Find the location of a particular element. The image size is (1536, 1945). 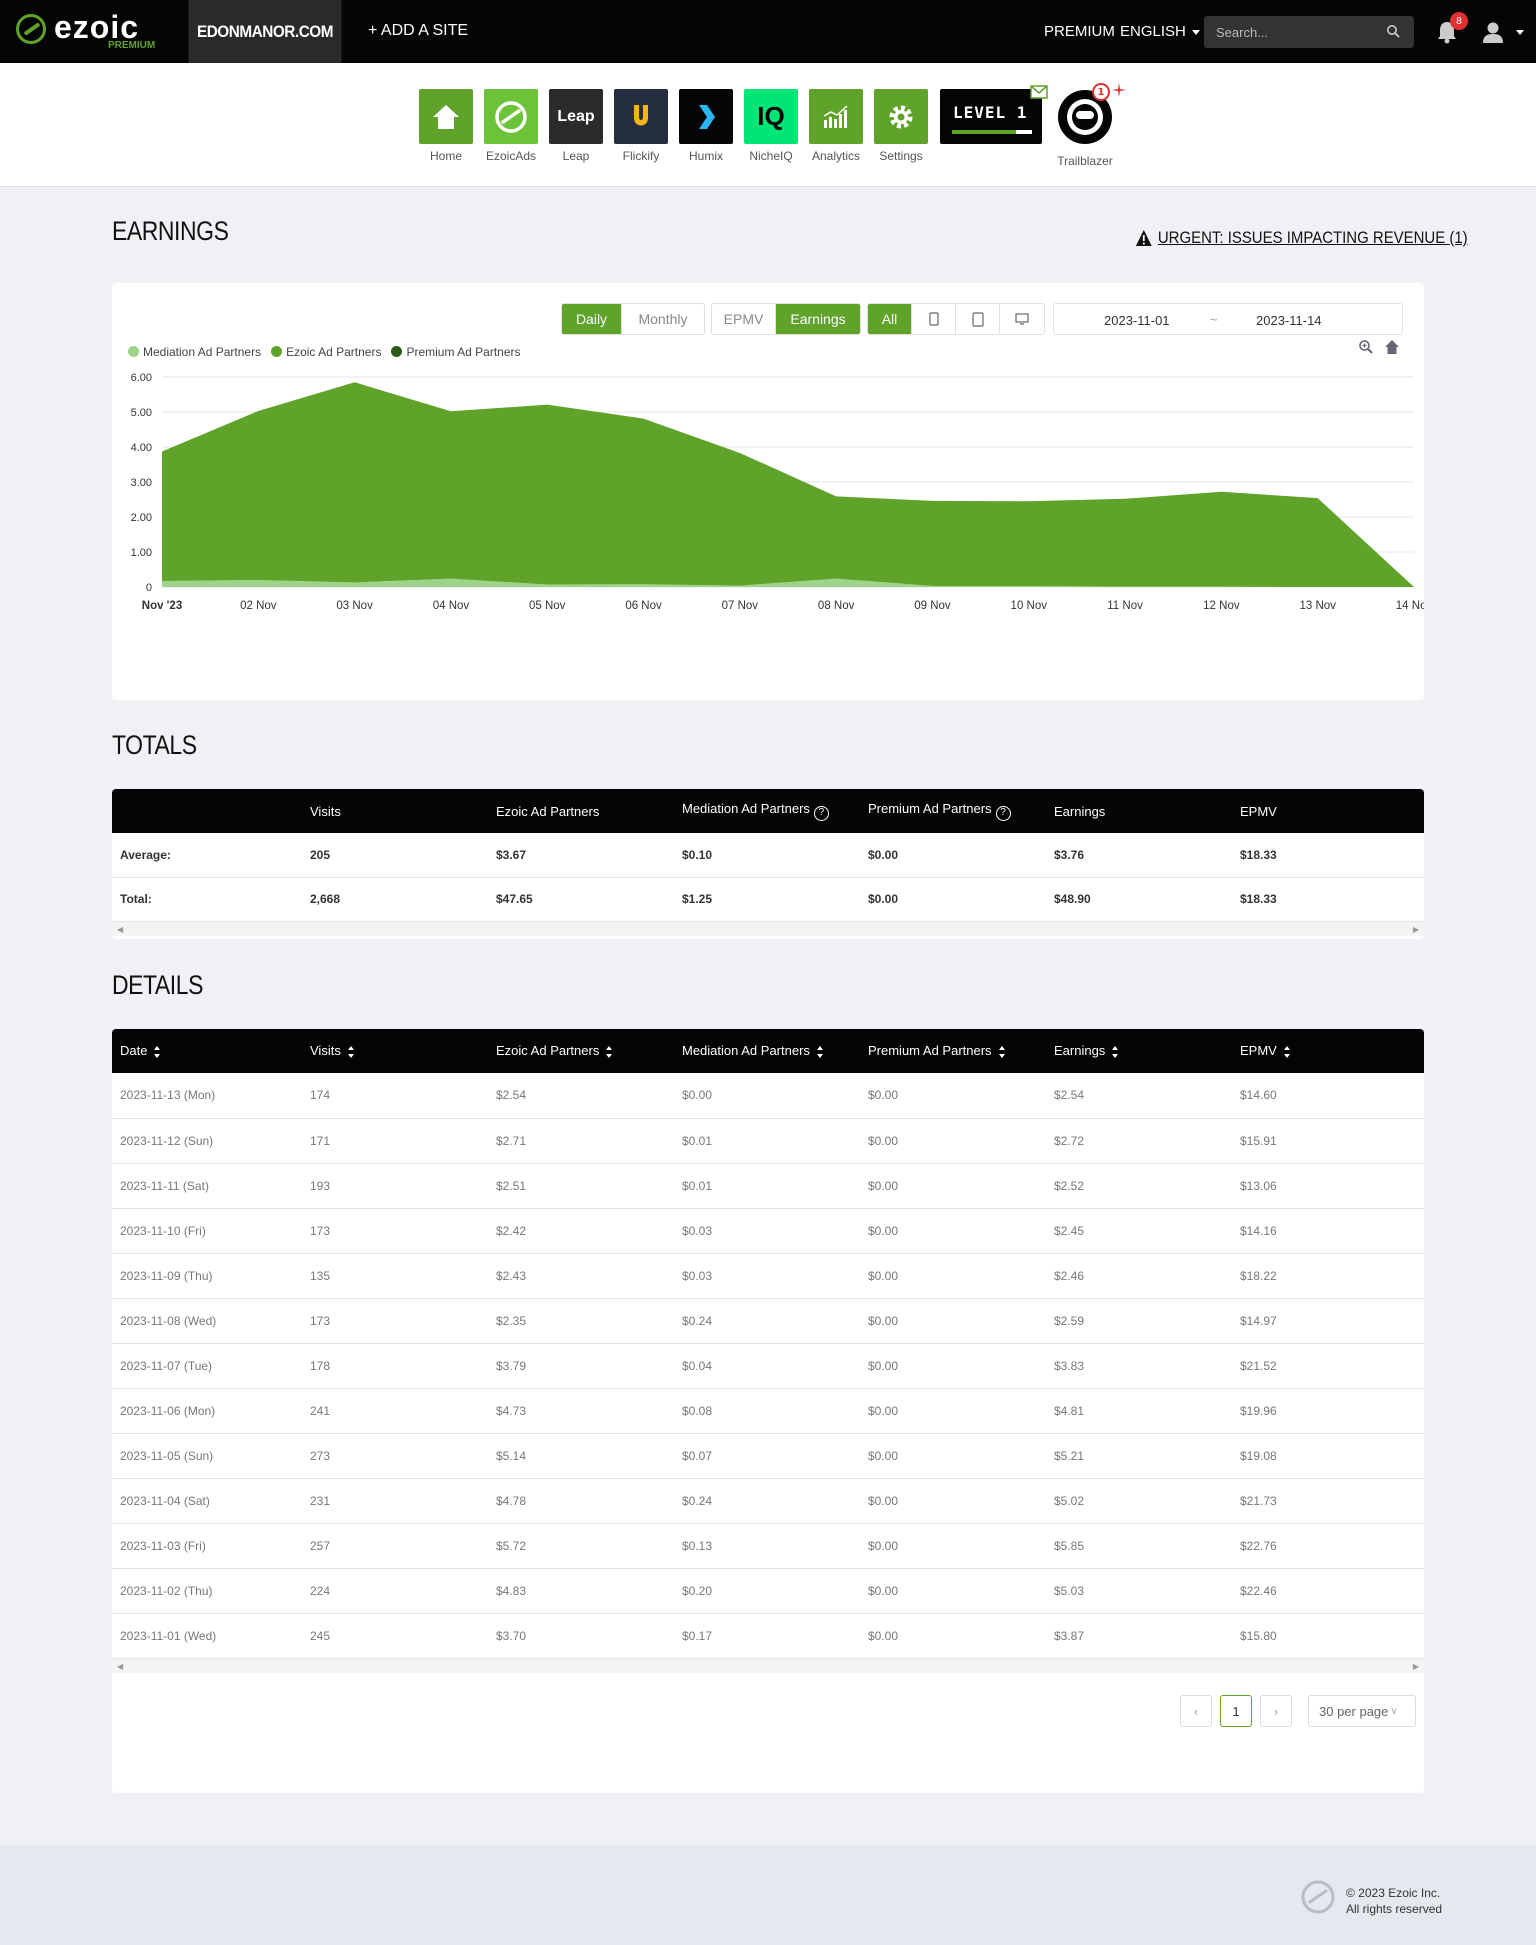

metric-toggle: EPMV Earnings is located at coordinates (786, 319).